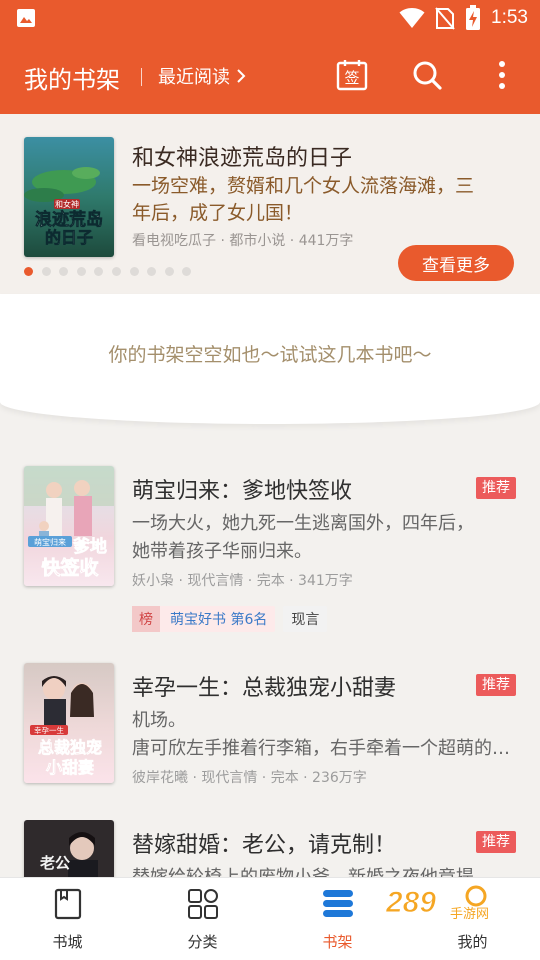 The width and height of the screenshot is (540, 960). Describe the element at coordinates (318, 200) in the screenshot. I see `featured-book-description: 一场空难，赘婿和几个女人流落海滩，三 年后，成了女儿国！` at that location.